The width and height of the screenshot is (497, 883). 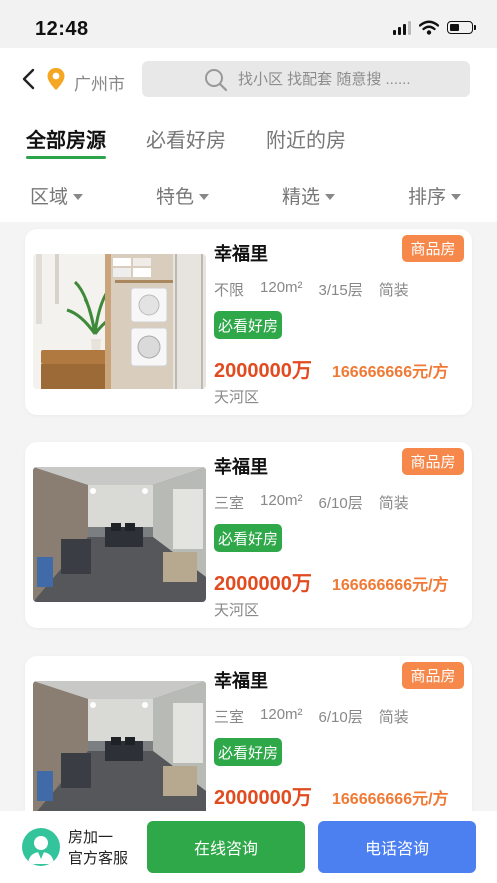 I want to click on city-selector: 广州市, so click(x=99, y=82).